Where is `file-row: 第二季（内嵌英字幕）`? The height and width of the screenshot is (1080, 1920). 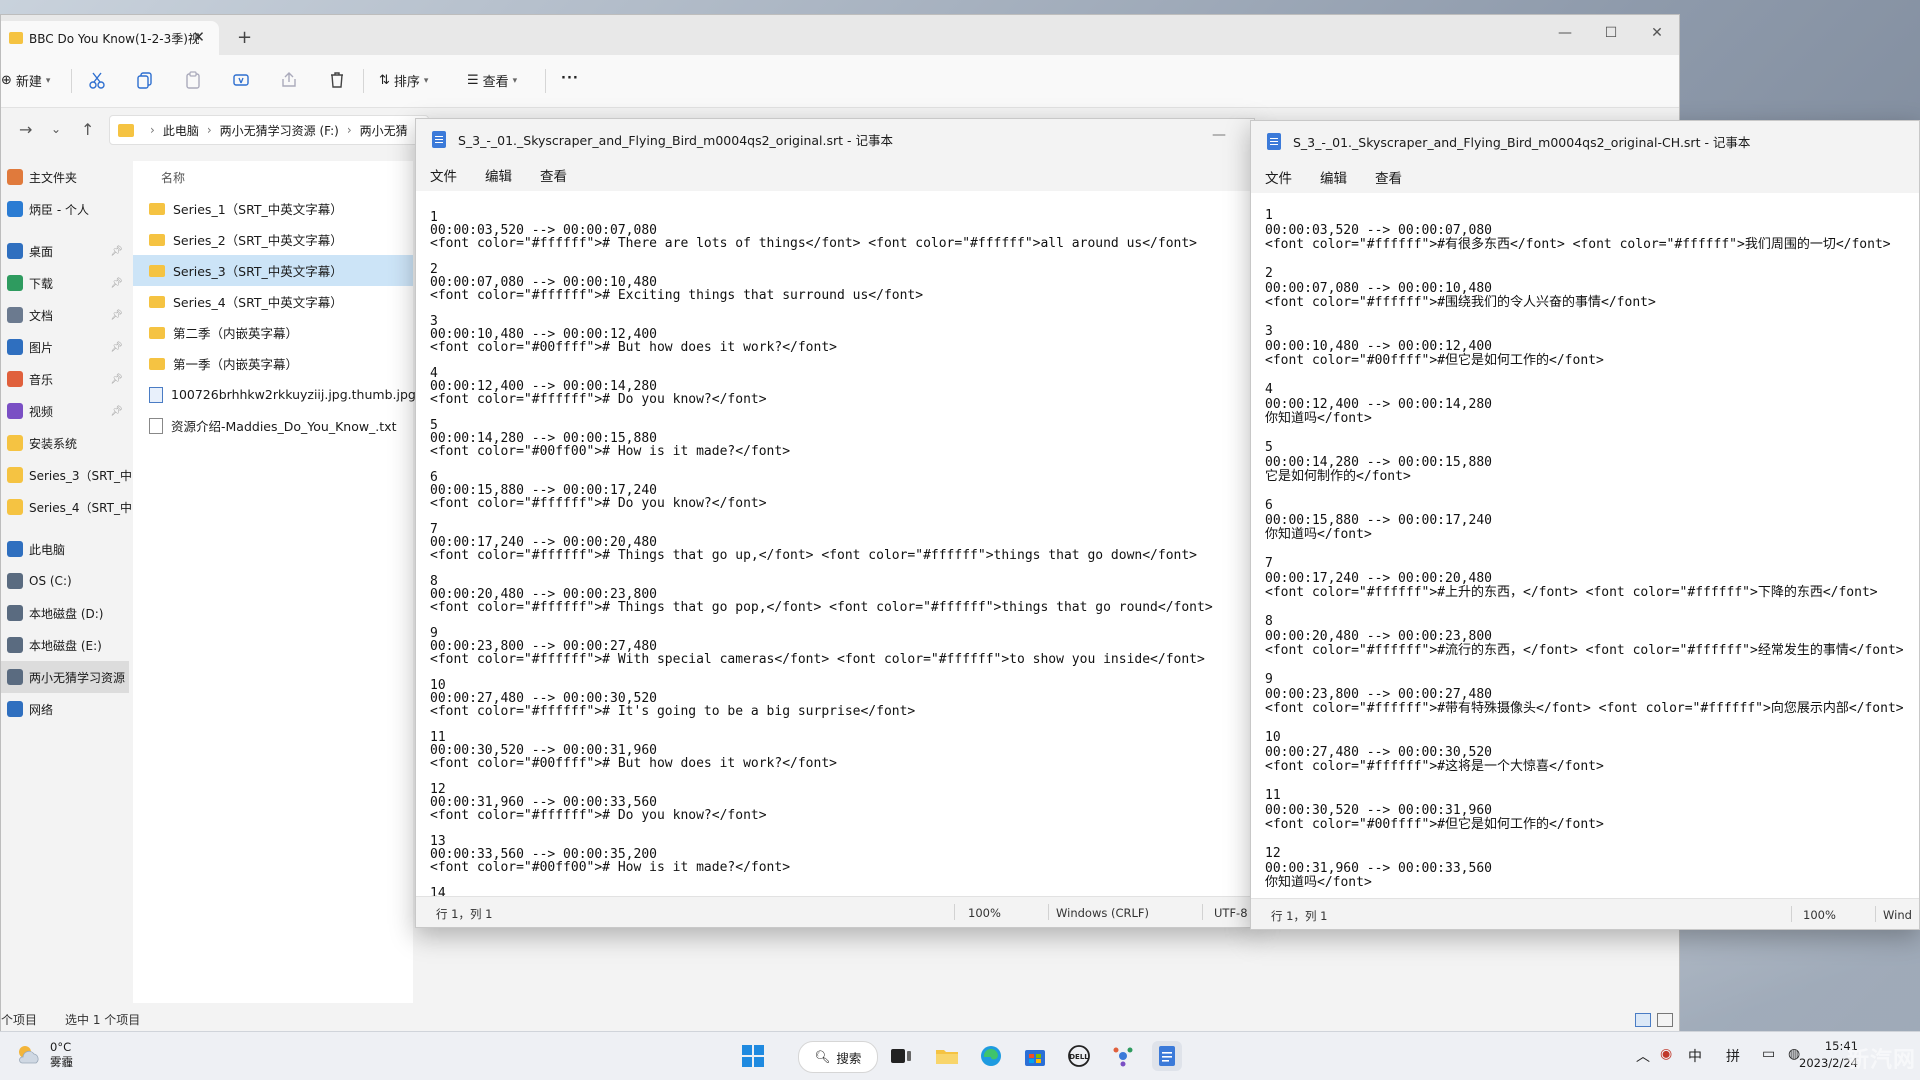 file-row: 第二季（内嵌英字幕） is located at coordinates (273, 332).